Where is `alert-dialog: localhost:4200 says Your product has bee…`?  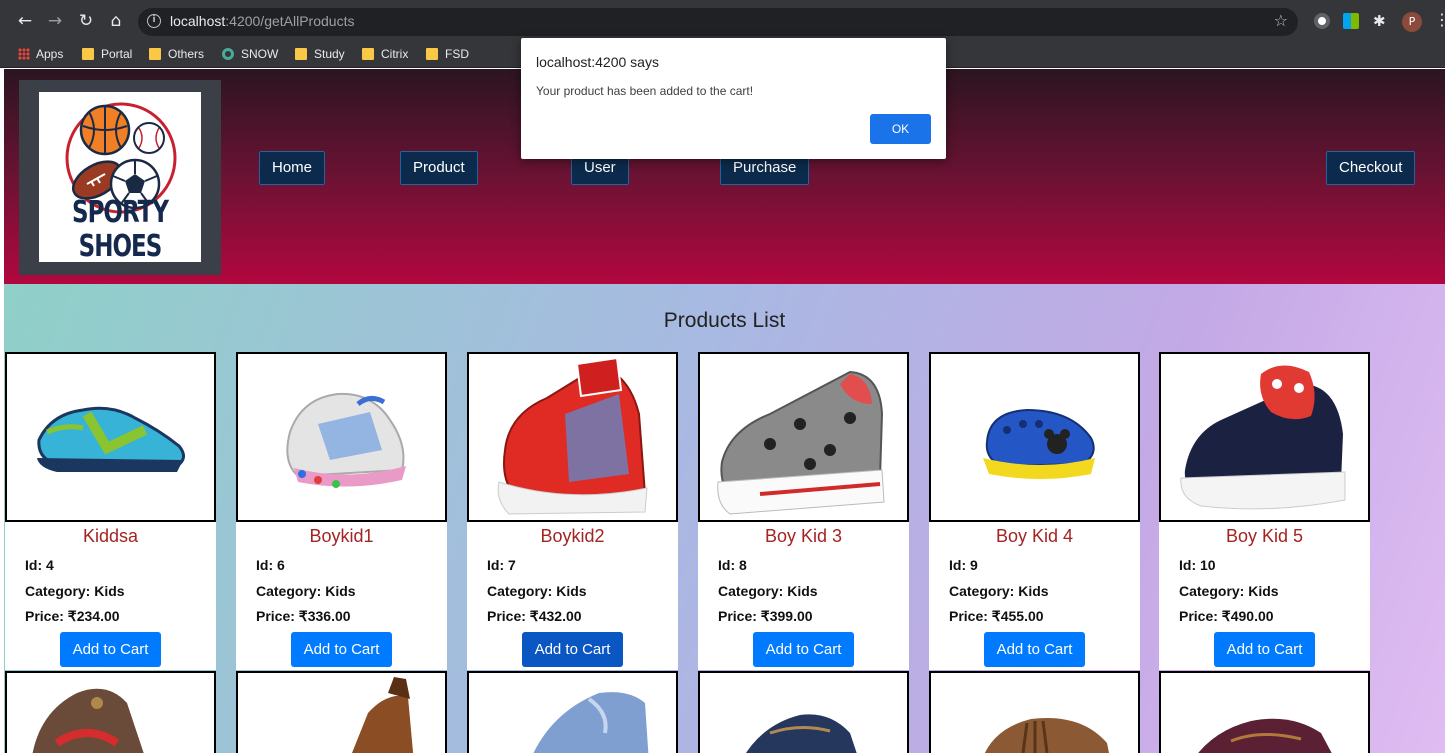
alert-dialog: localhost:4200 says Your product has bee… is located at coordinates (733, 98).